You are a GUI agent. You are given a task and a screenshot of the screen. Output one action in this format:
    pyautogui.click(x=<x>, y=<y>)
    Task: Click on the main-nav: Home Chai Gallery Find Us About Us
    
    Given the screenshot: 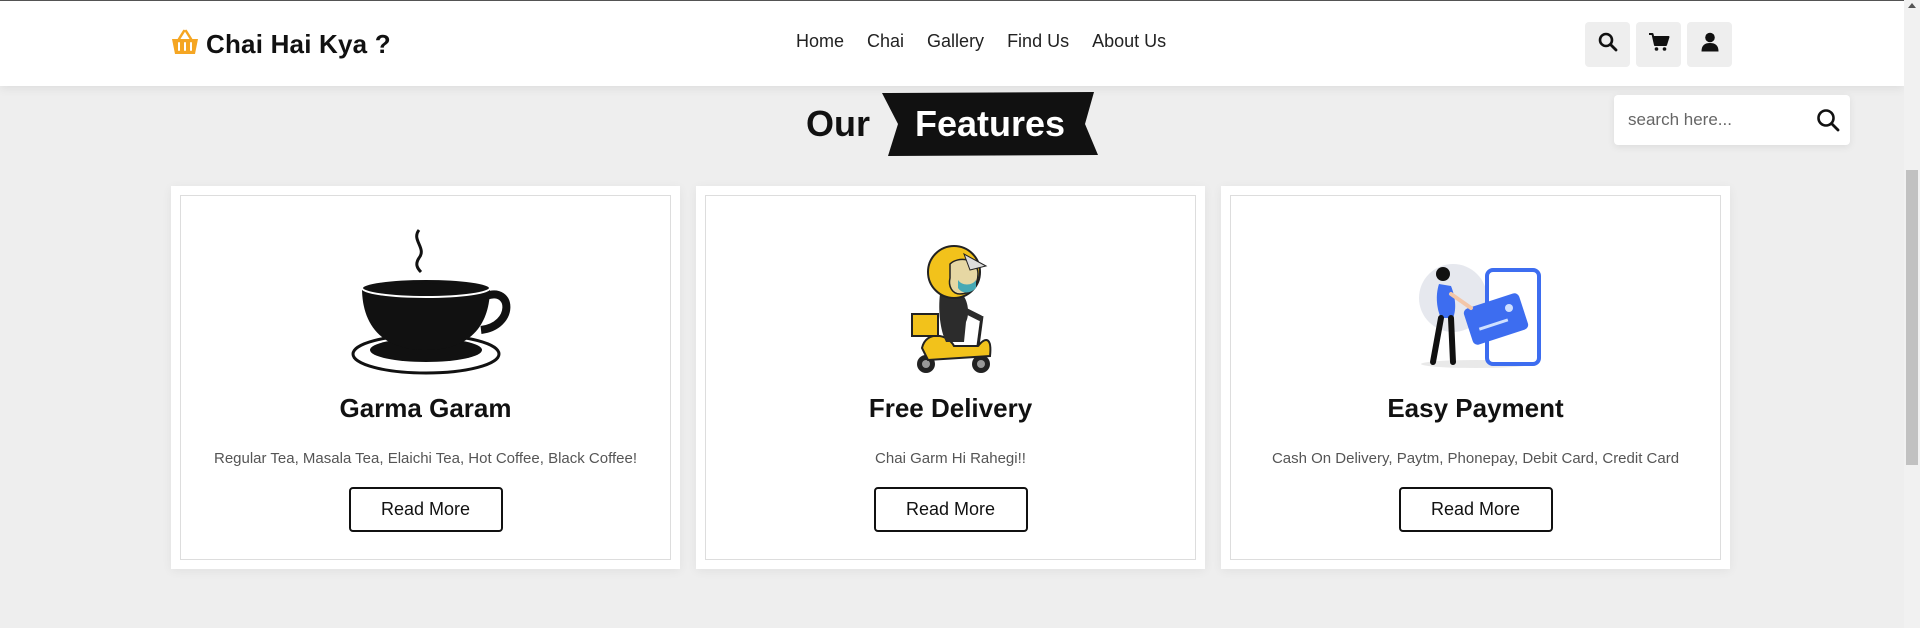 What is the action you would take?
    pyautogui.click(x=981, y=41)
    